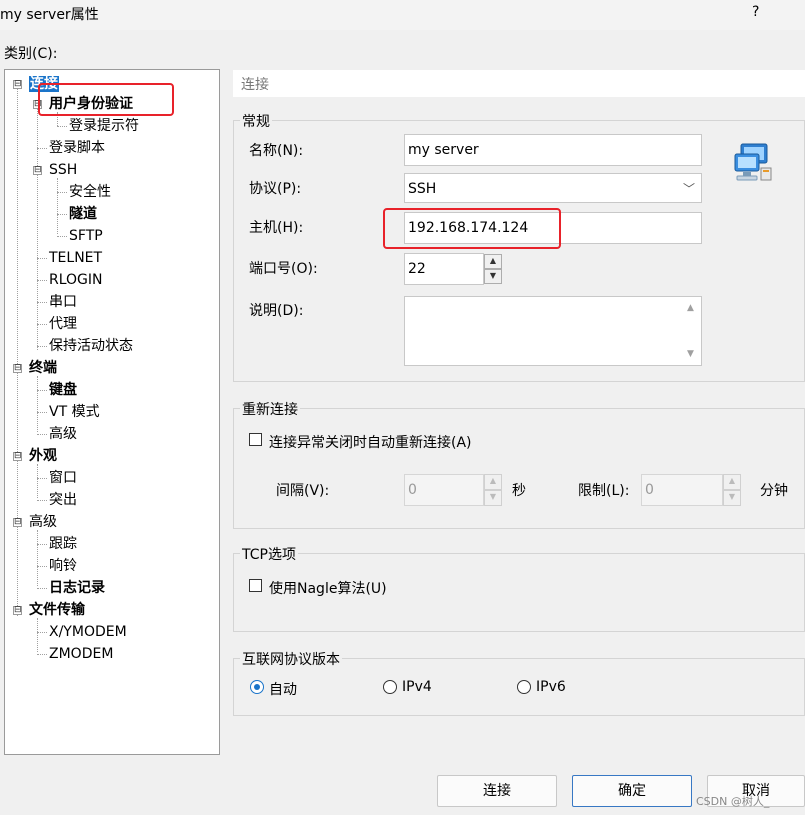  I want to click on tree-item-rlogin: RLOGIN, so click(76, 280).